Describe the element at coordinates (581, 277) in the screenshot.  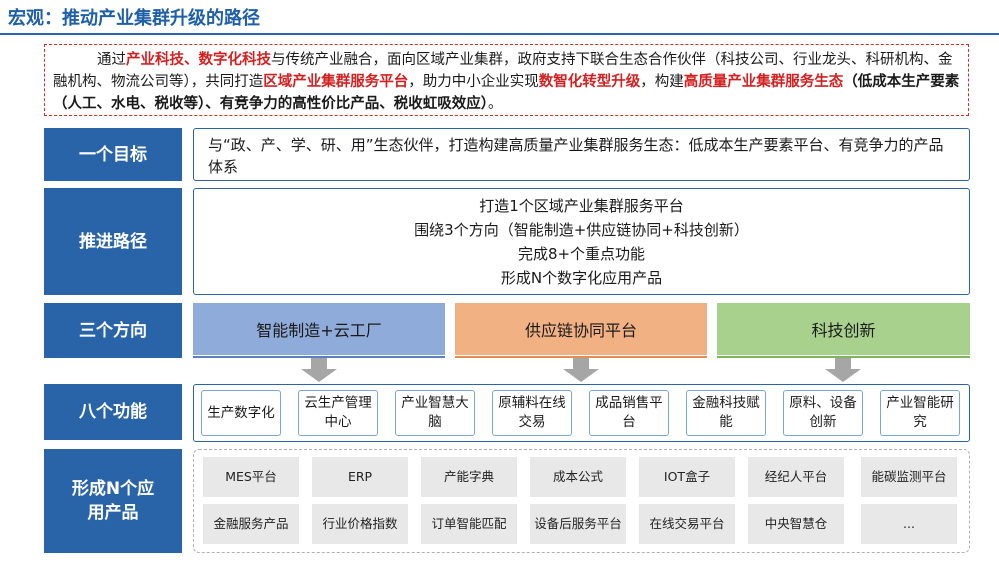
I see `path-line: 形成N个数字化应用产品` at that location.